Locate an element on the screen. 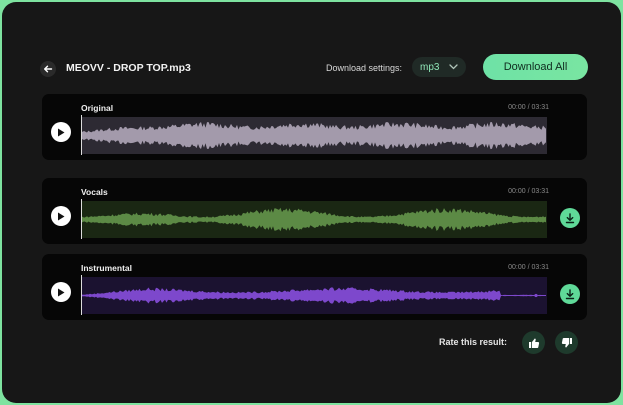  chevron-down-icon is located at coordinates (453, 67).